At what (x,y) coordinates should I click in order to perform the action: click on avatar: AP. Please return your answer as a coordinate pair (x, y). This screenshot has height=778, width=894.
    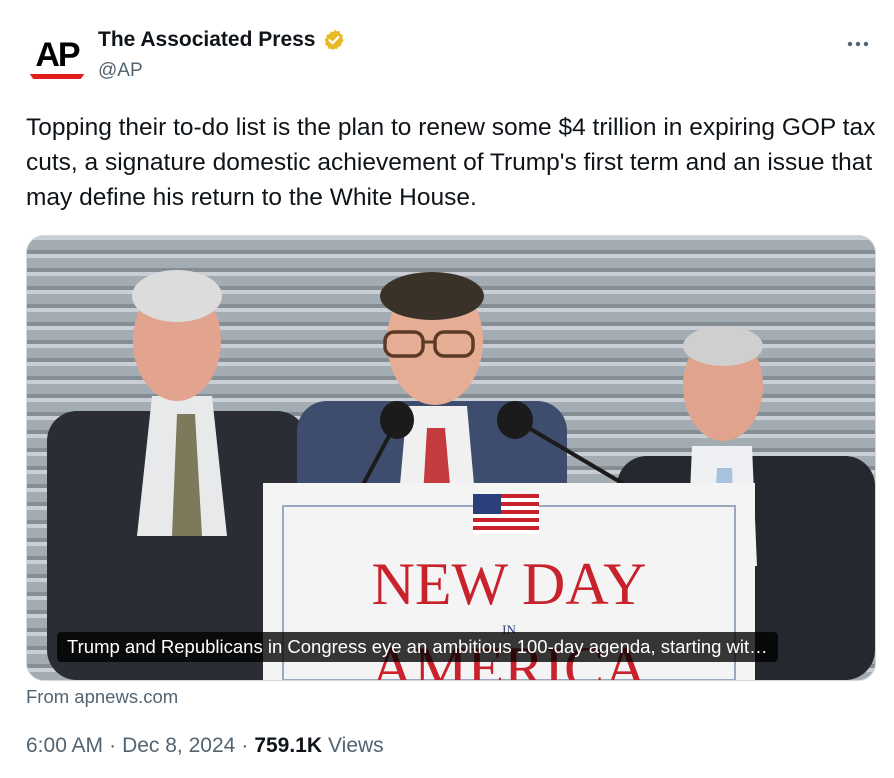
    Looking at the image, I should click on (57, 59).